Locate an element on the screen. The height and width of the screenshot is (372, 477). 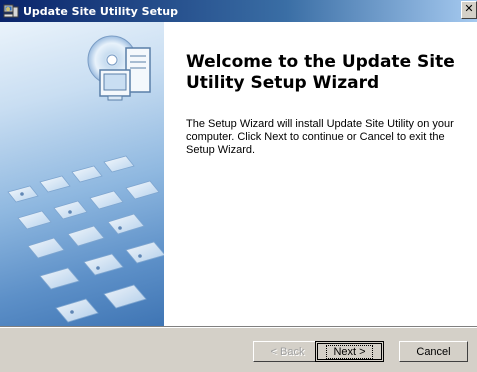
button-separator is located at coordinates (238, 327).